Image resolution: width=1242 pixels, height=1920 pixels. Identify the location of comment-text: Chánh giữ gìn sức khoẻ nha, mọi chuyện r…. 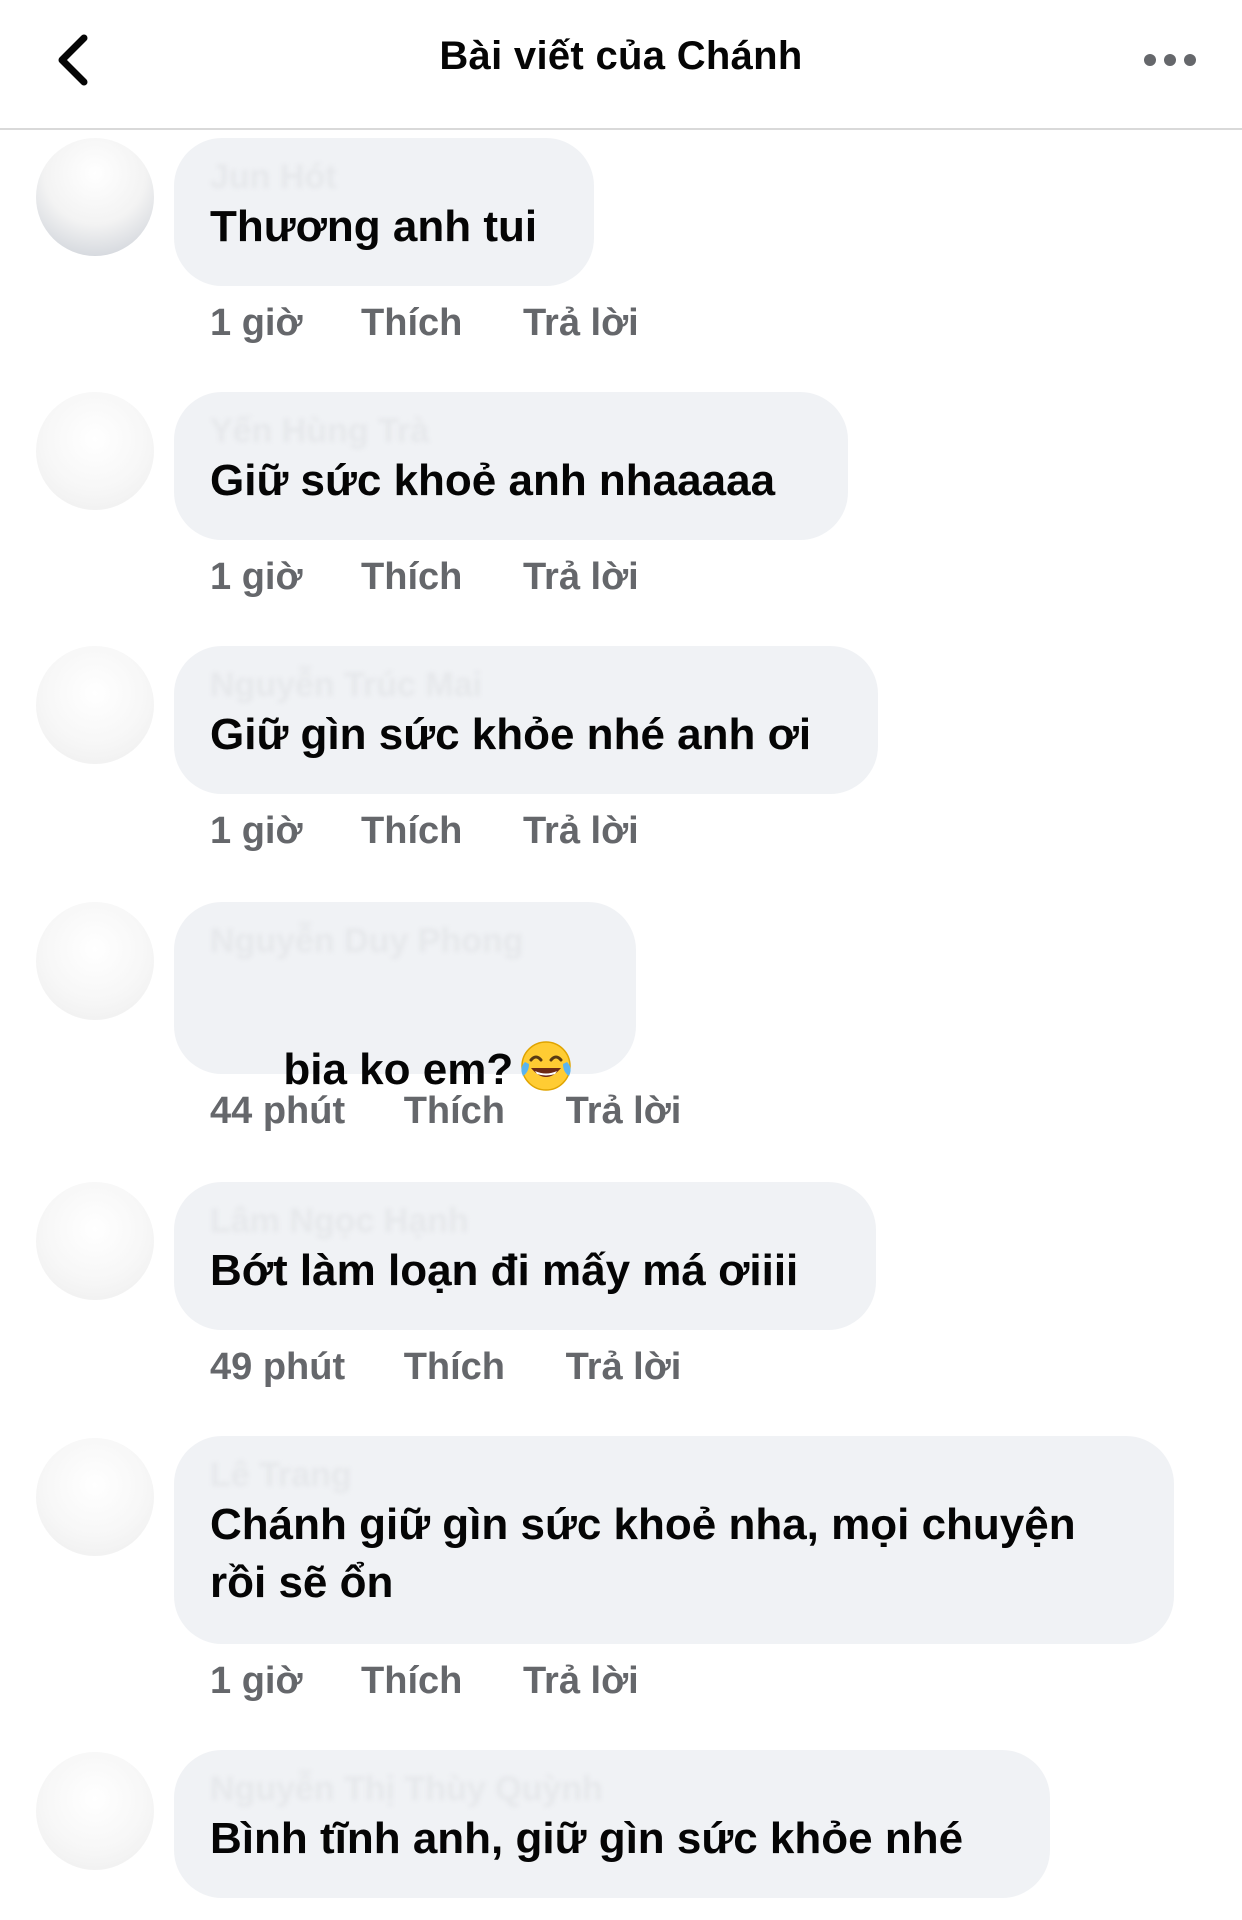
(643, 1553).